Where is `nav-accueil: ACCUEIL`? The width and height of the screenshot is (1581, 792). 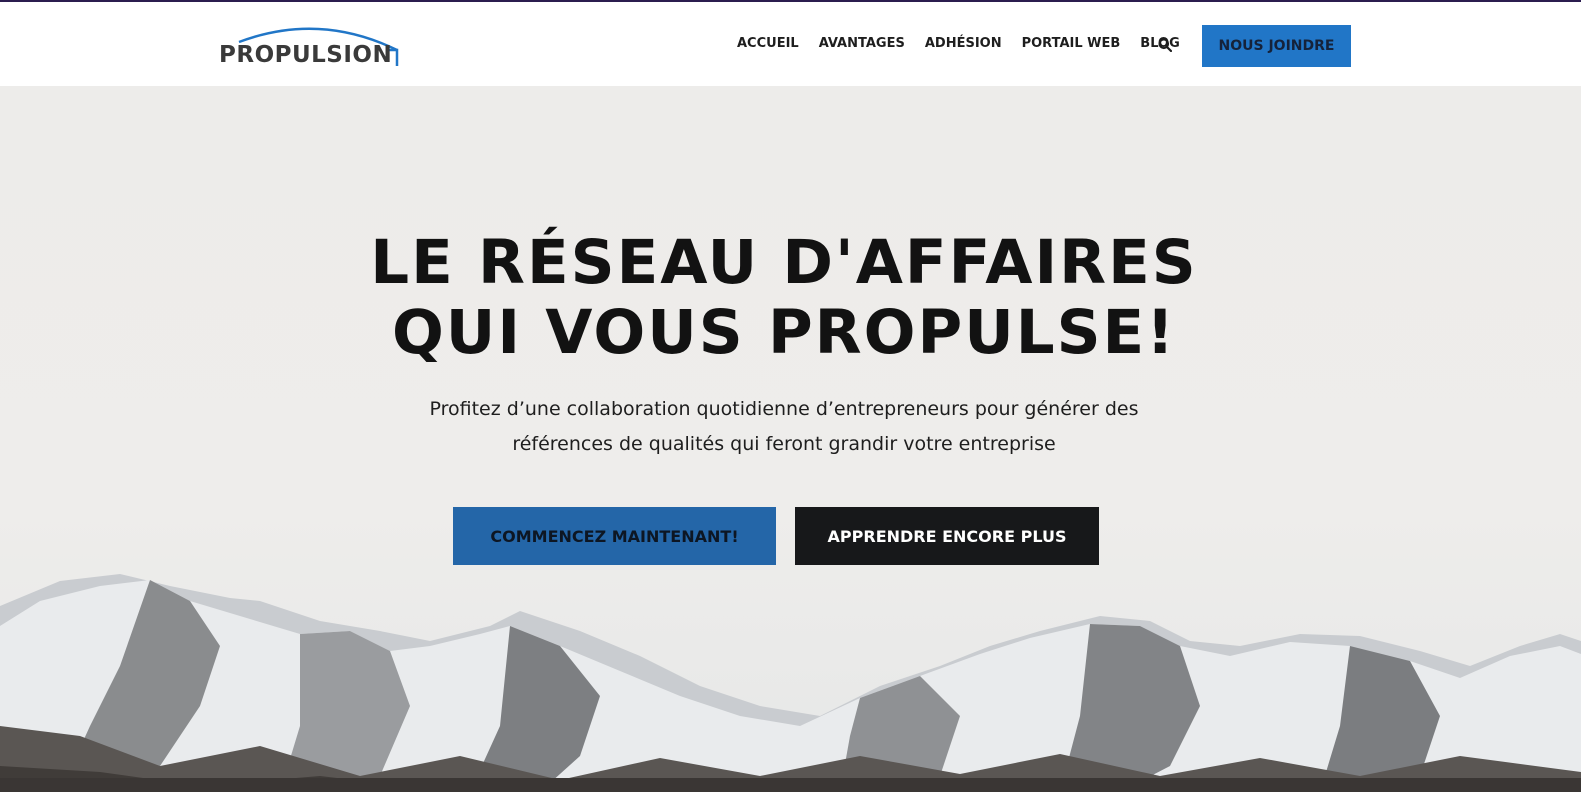 nav-accueil: ACCUEIL is located at coordinates (768, 43).